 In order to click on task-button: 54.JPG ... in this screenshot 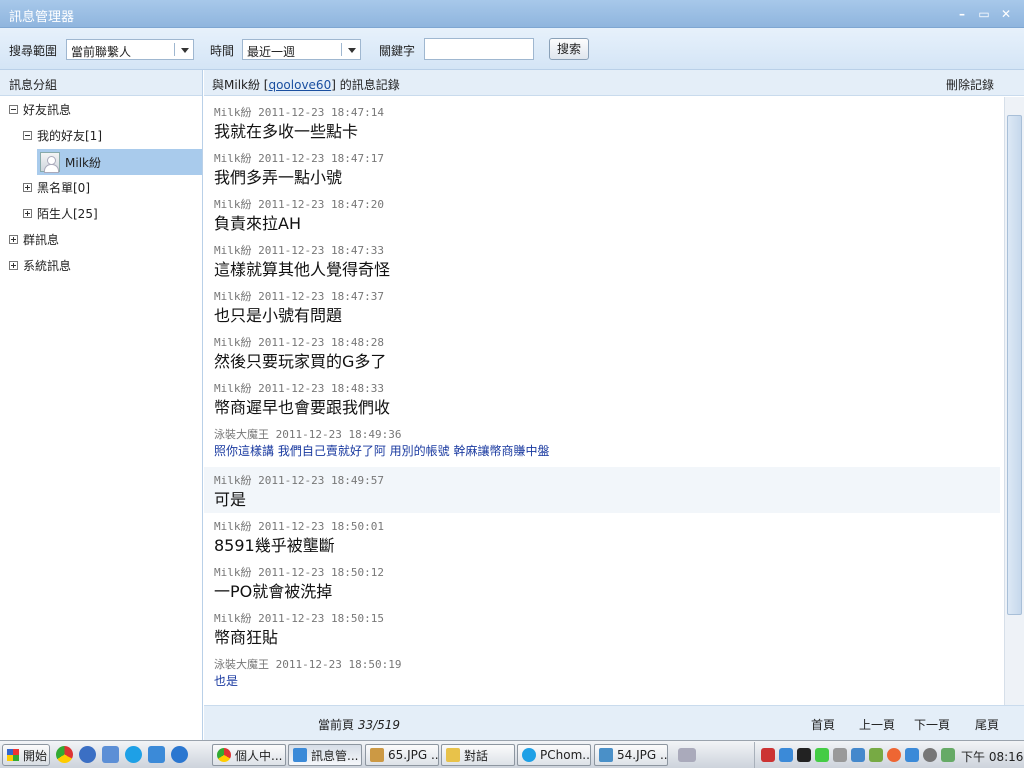, I will do `click(631, 755)`.